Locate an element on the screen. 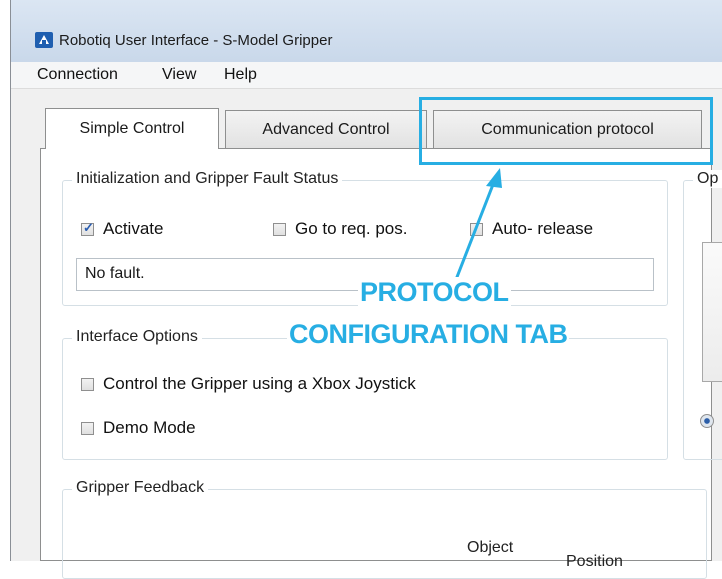 This screenshot has height=579, width=722. feedback-position-header: Position is located at coordinates (594, 561).